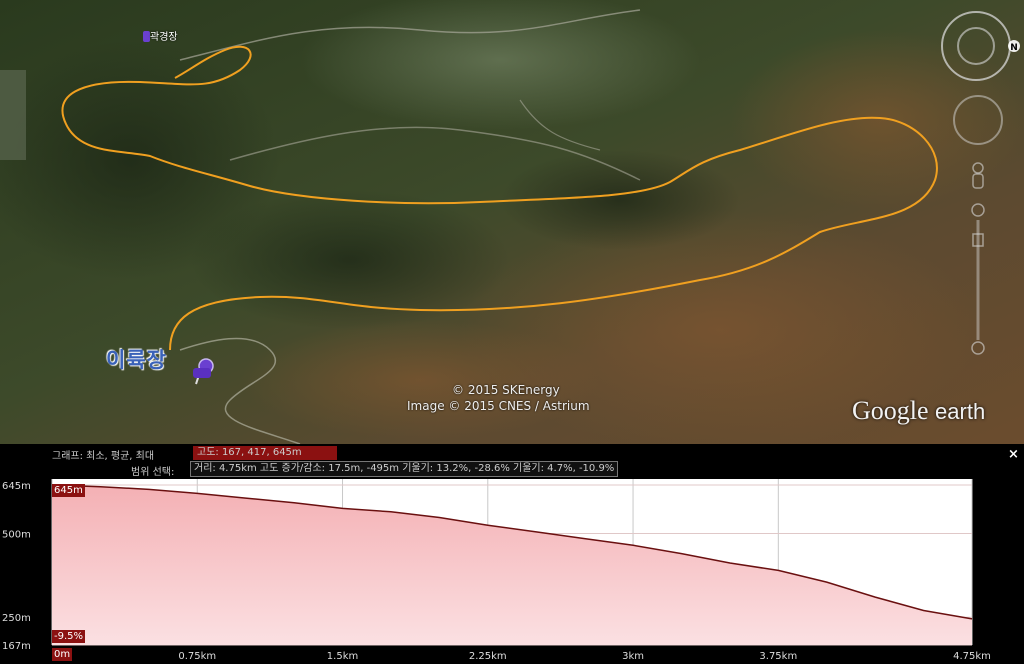 The height and width of the screenshot is (664, 1024). What do you see at coordinates (265, 453) in the screenshot?
I see `altitude-readout: 고도: 167, 417, 645m` at bounding box center [265, 453].